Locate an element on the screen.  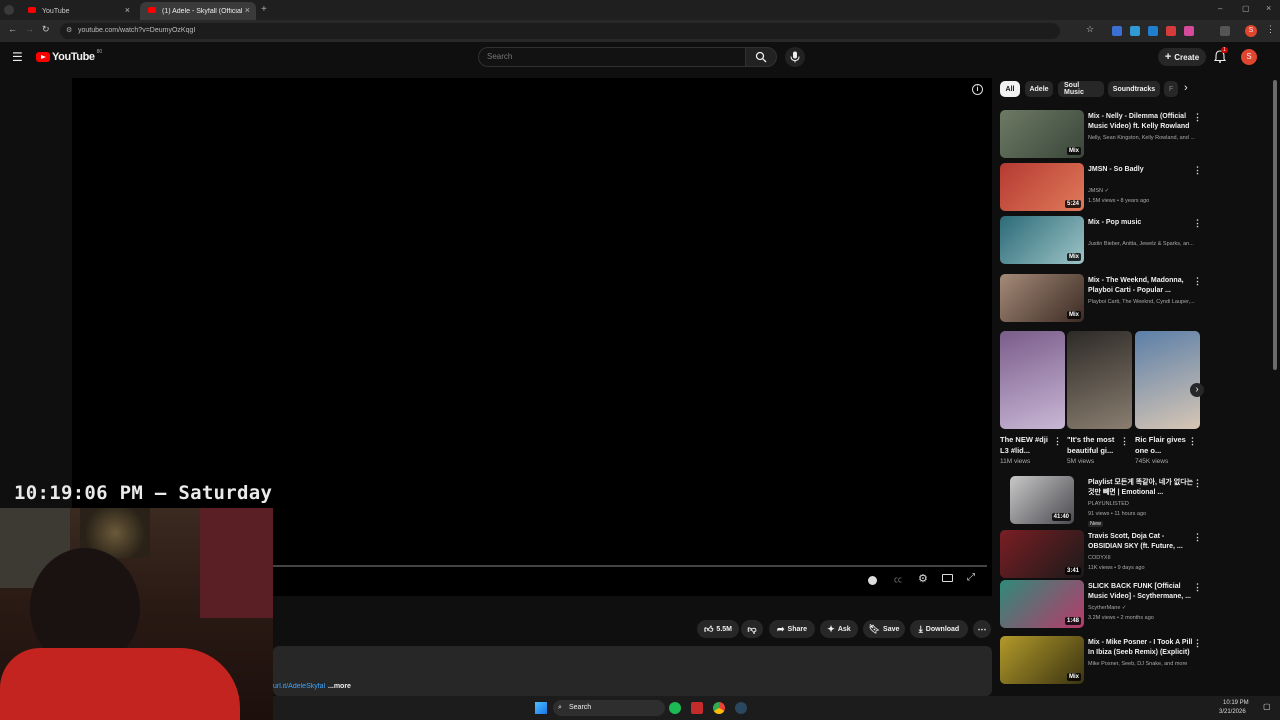
reload-icon: ↻ is located at coordinates (46, 29).